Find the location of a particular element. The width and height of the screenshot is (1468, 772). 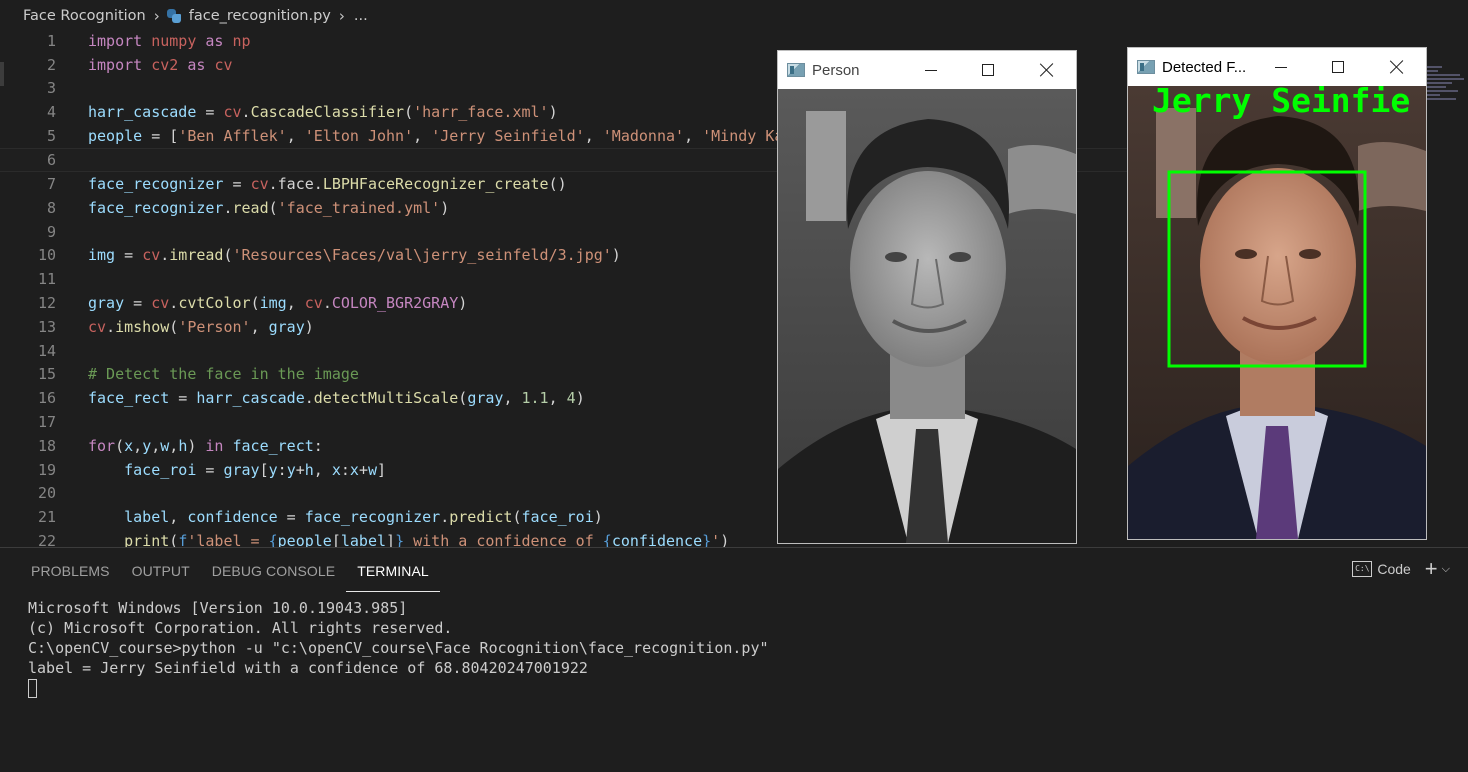

code-text: for(x,y,w,h) in face_rect: is located at coordinates (205, 446).